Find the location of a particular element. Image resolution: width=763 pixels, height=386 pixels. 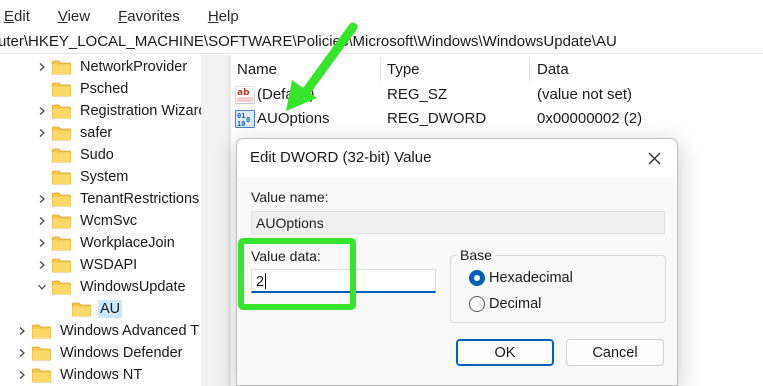

menu-favorites: Favorites is located at coordinates (151, 16).